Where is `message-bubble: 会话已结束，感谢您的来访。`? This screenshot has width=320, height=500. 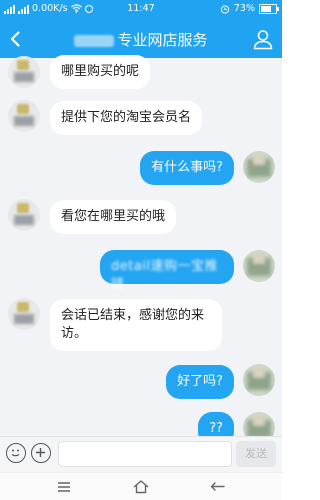 message-bubble: 会话已结束，感谢您的来访。 is located at coordinates (136, 325).